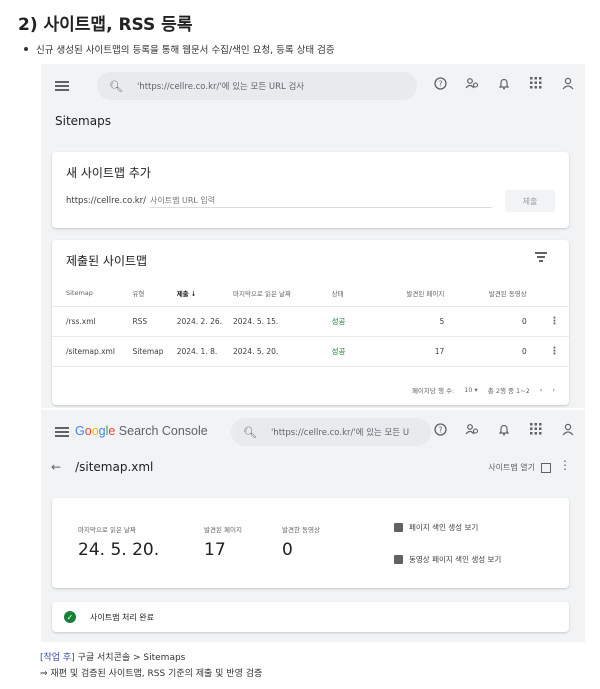  What do you see at coordinates (56, 467) in the screenshot?
I see `back-arrow-icon: ←` at bounding box center [56, 467].